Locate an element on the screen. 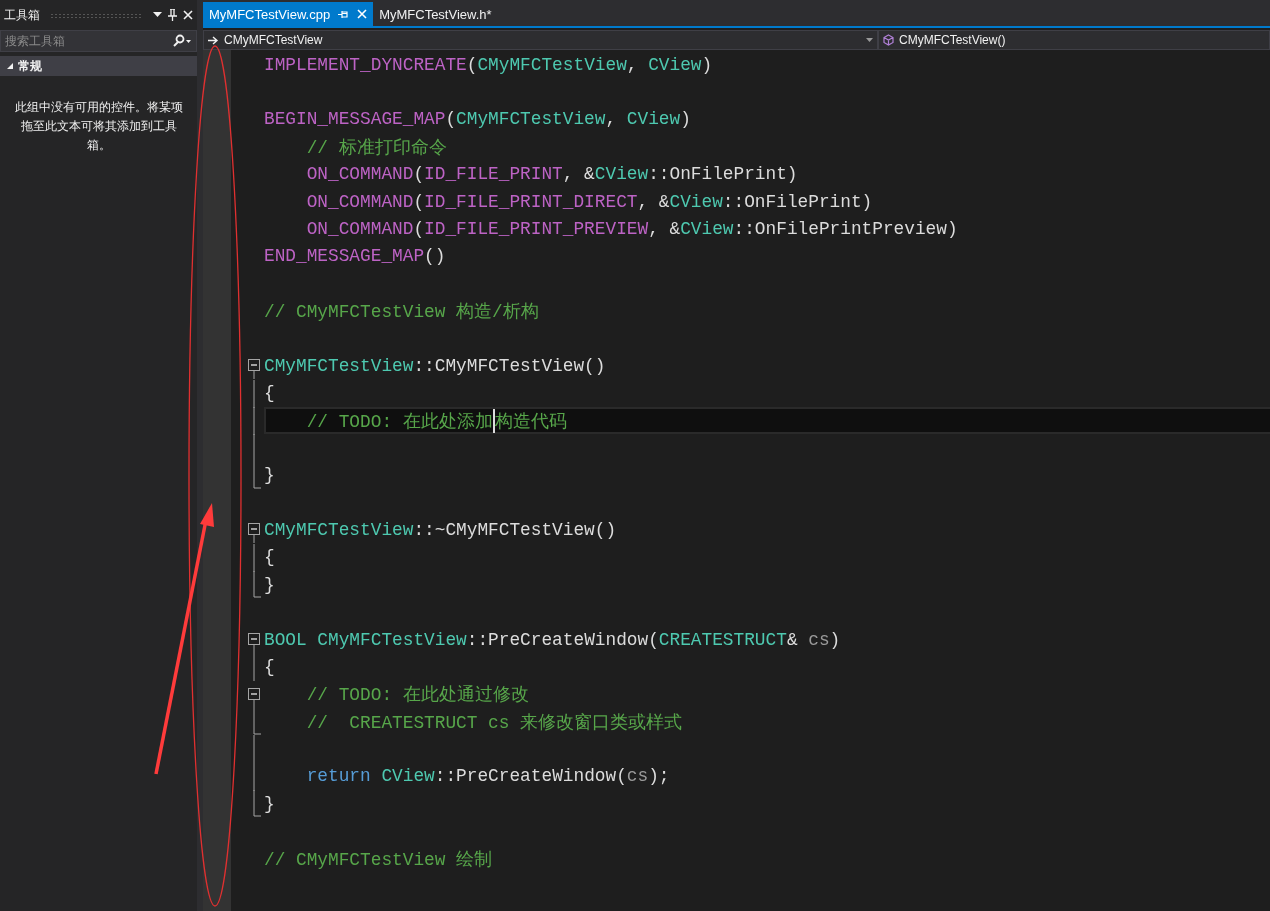 This screenshot has width=1270, height=911. file-tab: MyMFCTestView.h* is located at coordinates (435, 14).